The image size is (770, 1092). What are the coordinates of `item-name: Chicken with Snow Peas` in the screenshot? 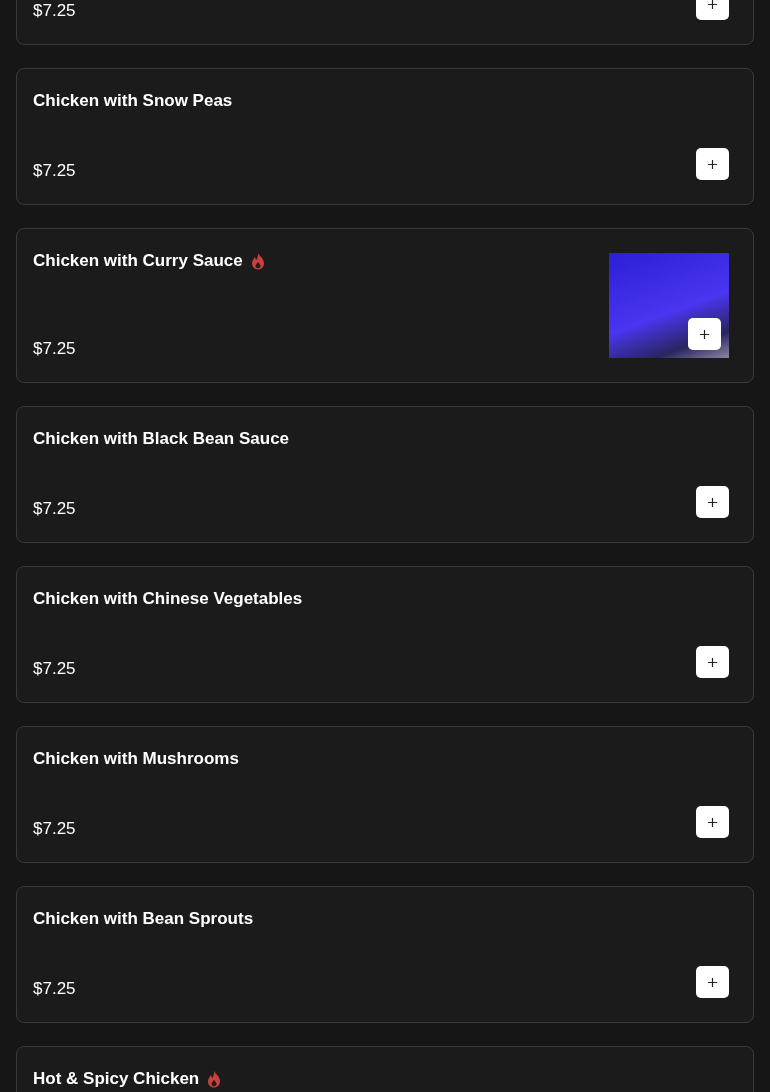 It's located at (133, 101).